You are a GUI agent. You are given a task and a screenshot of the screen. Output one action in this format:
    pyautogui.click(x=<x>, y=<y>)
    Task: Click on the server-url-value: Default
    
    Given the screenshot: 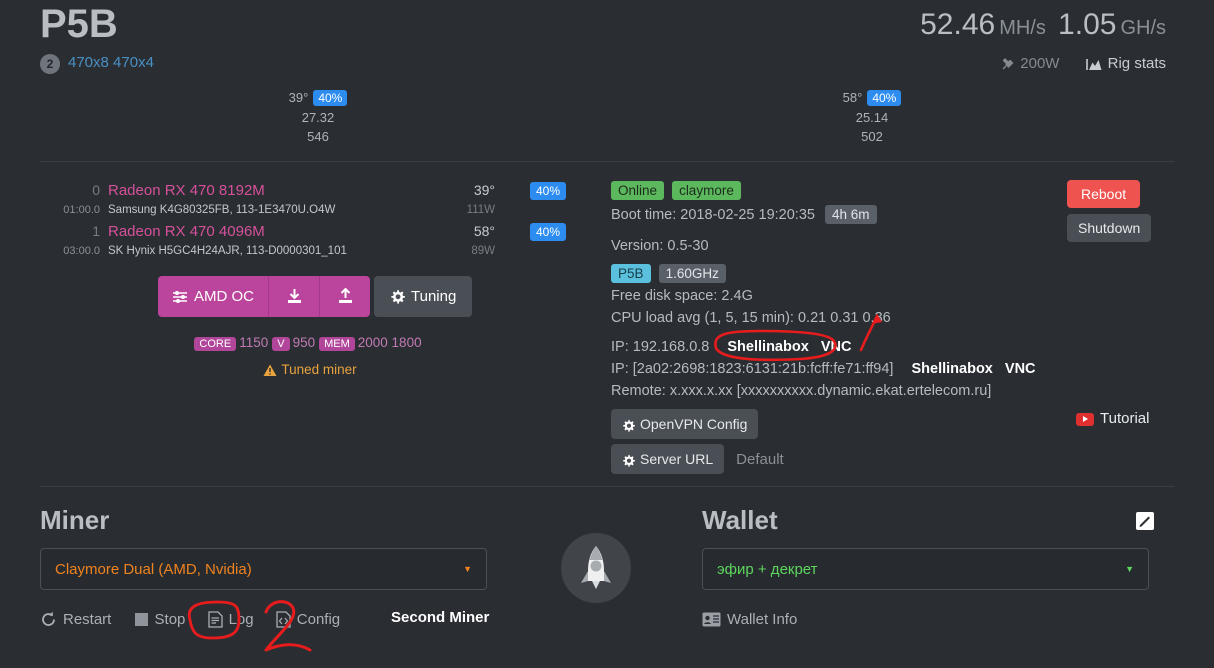 What is the action you would take?
    pyautogui.click(x=760, y=459)
    